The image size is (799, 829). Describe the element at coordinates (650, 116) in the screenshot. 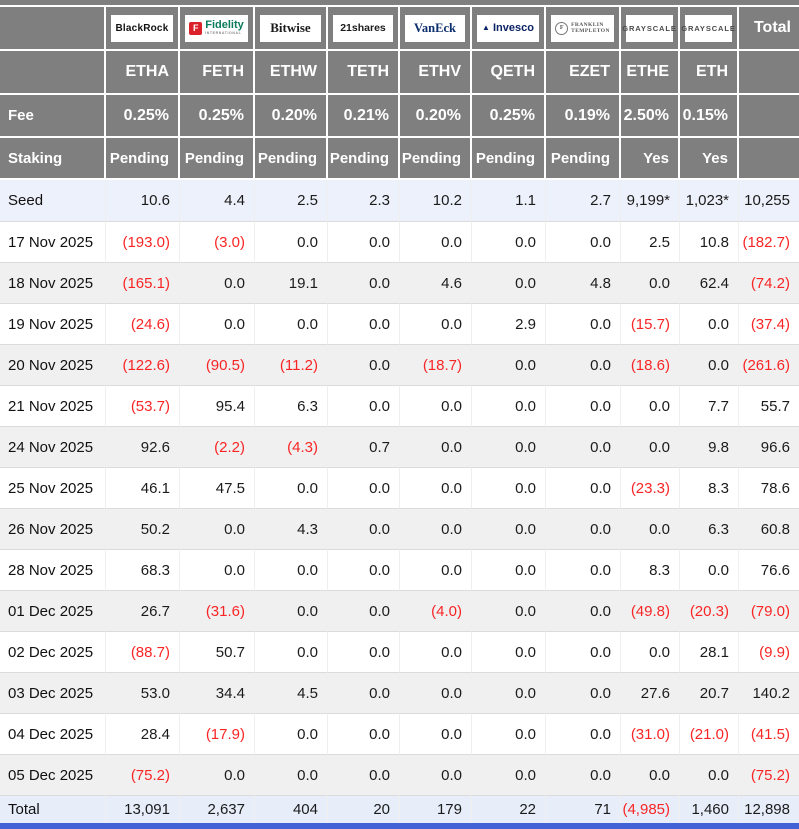

I see `fee-cell-ethe: 2.50%` at that location.